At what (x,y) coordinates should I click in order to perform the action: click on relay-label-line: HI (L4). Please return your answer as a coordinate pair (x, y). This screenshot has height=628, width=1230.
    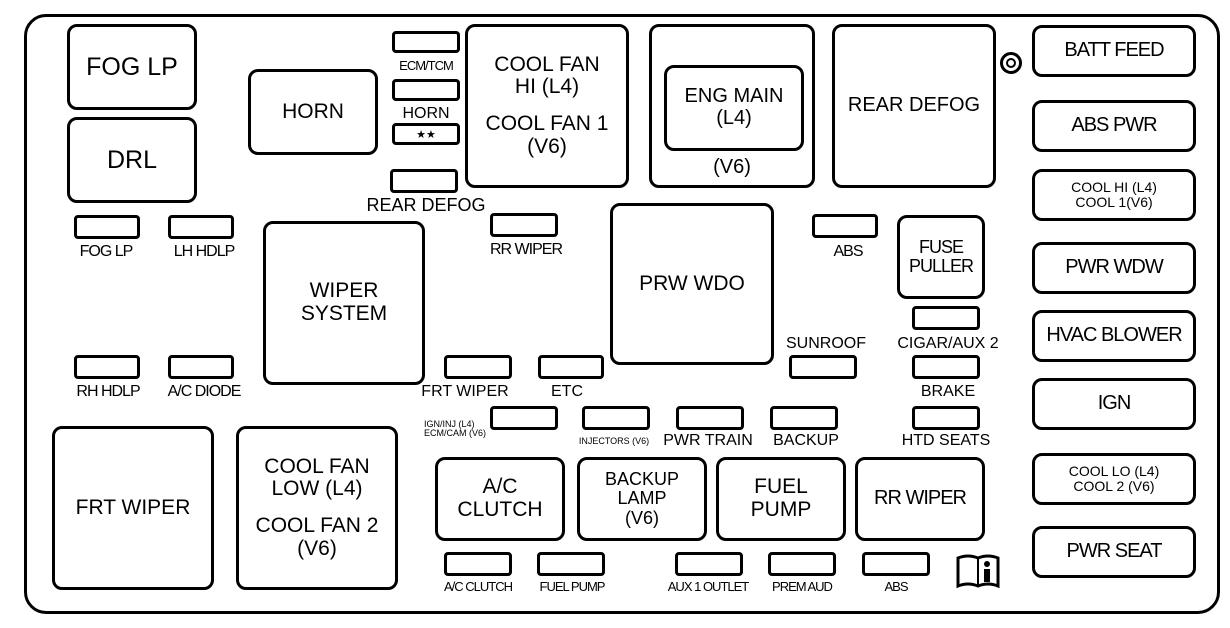
    Looking at the image, I should click on (547, 87).